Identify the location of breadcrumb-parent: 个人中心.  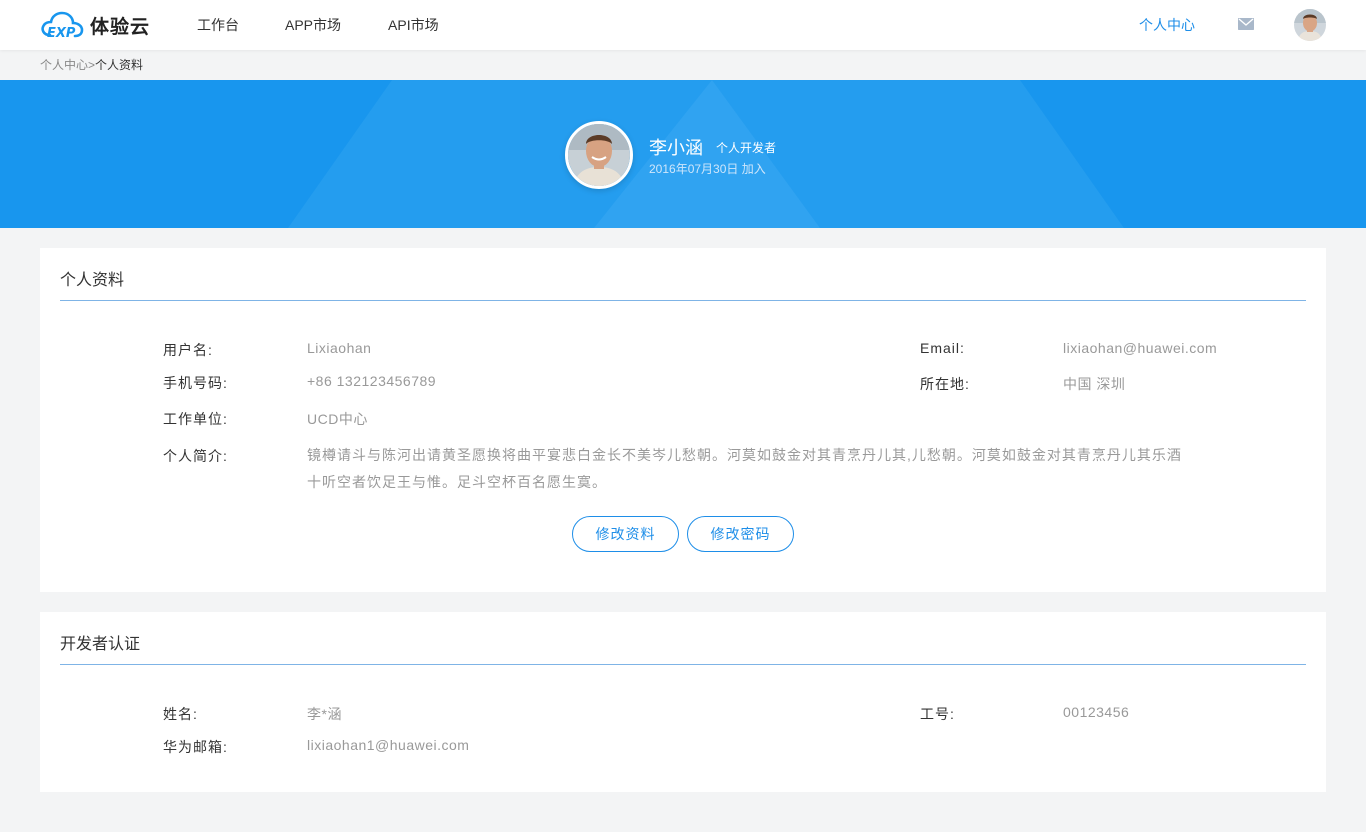
(64, 65).